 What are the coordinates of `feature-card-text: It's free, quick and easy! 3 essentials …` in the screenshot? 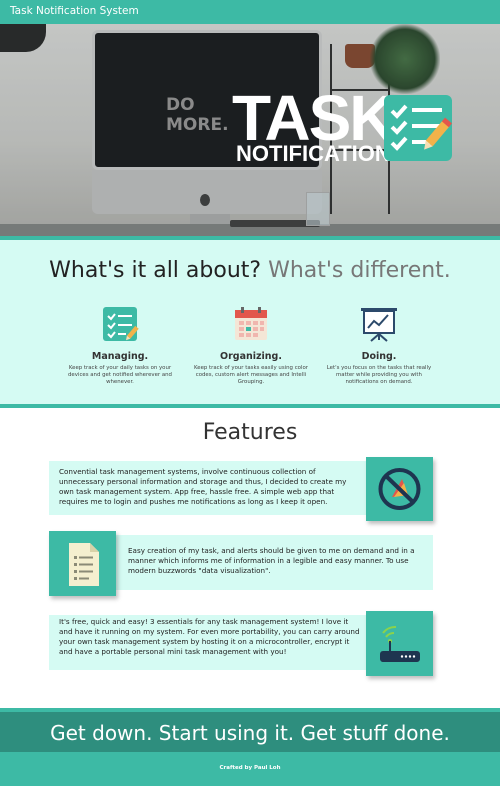 It's located at (209, 636).